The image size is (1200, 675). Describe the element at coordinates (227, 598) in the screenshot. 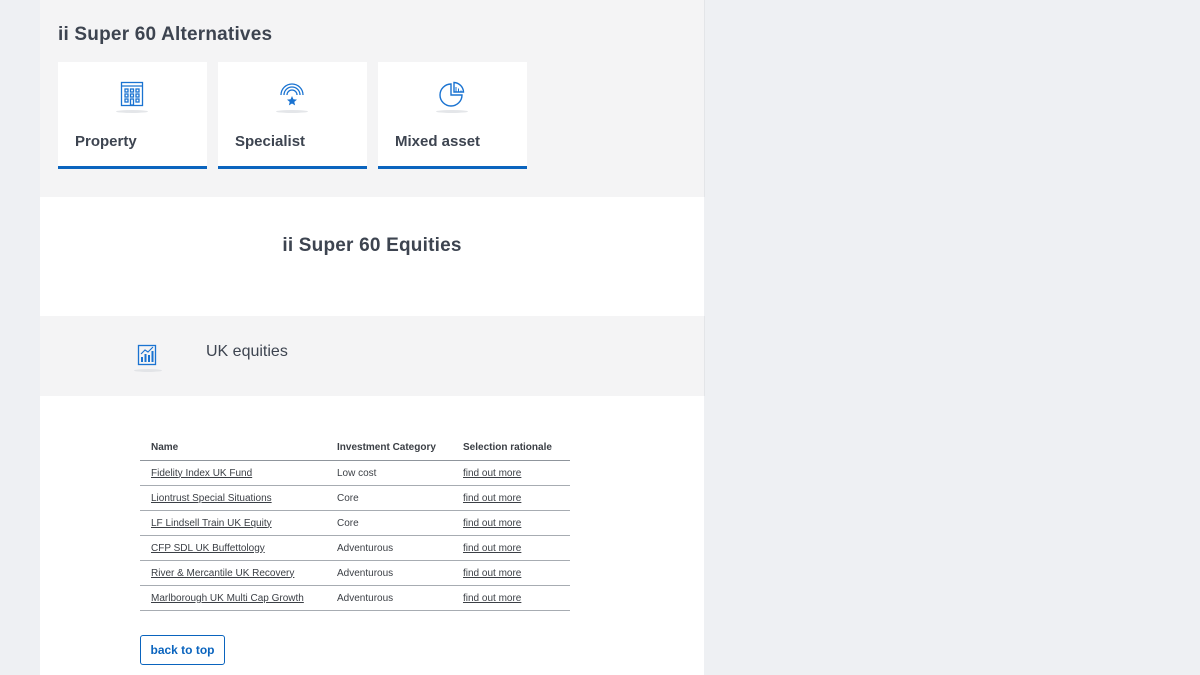

I see `fund-name-link: Marlborough UK Multi Cap Growth` at that location.